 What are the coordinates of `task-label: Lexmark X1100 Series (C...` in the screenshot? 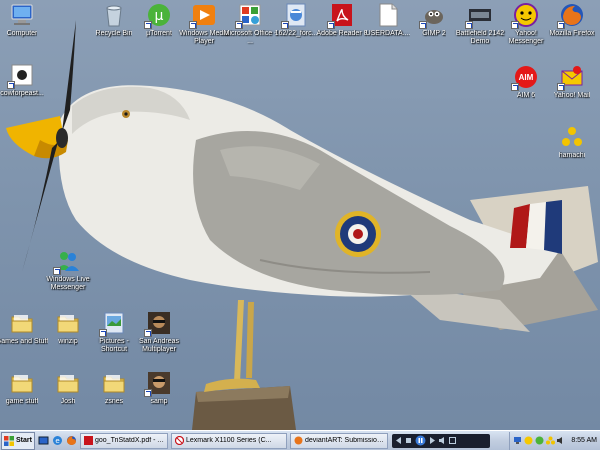 It's located at (229, 440).